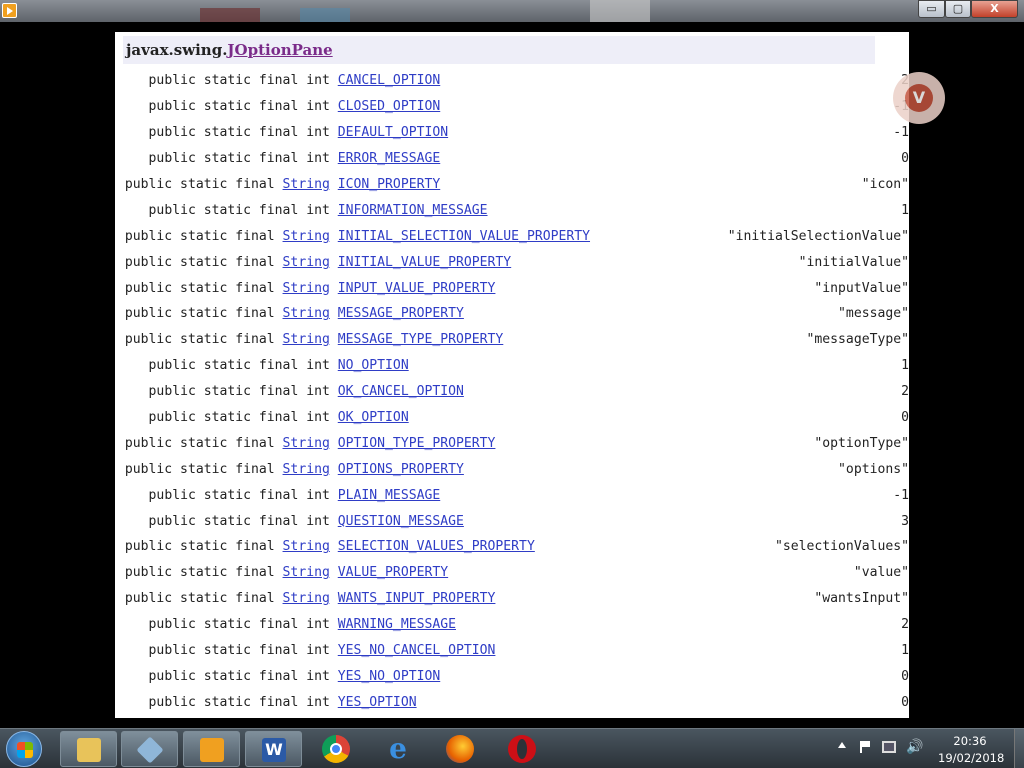  What do you see at coordinates (424, 262) in the screenshot?
I see `field-name-link: INITIAL_VALUE_PROPERTY` at bounding box center [424, 262].